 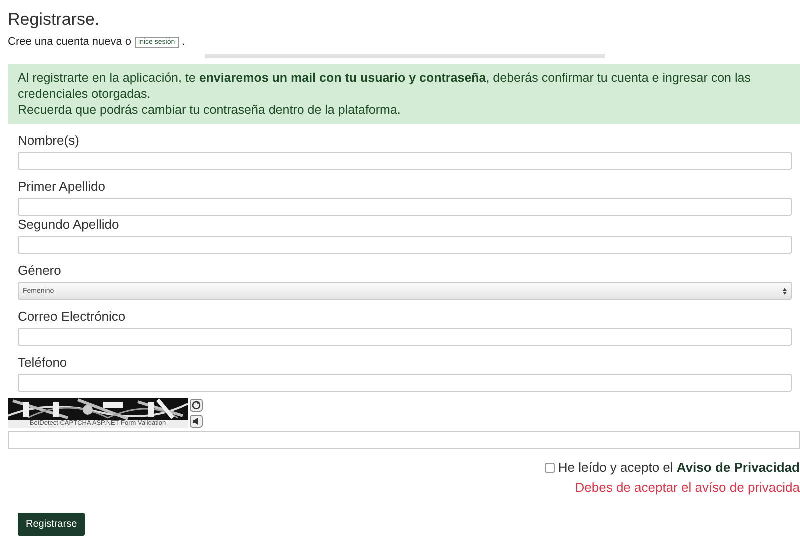 I want to click on page-title: Registrarse., so click(x=54, y=20).